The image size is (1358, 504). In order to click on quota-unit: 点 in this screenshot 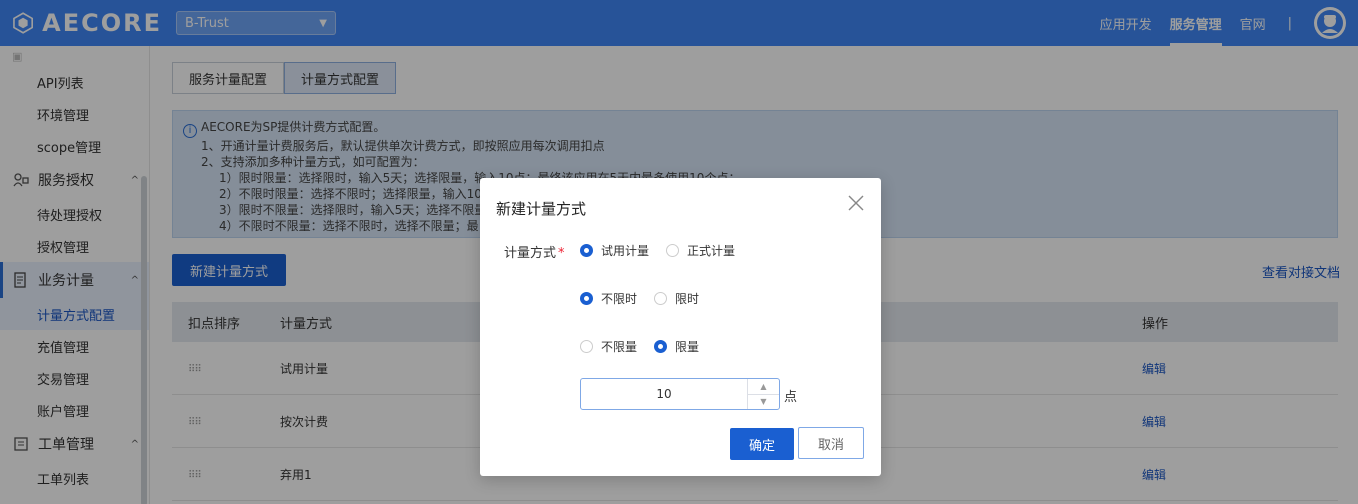, I will do `click(791, 397)`.